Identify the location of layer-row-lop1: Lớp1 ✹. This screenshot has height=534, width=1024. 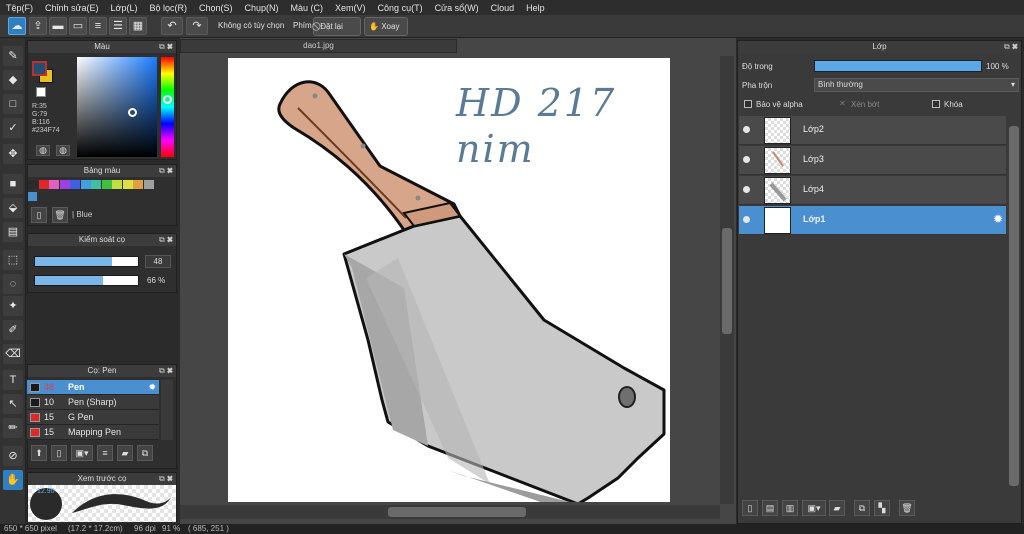
(872, 220).